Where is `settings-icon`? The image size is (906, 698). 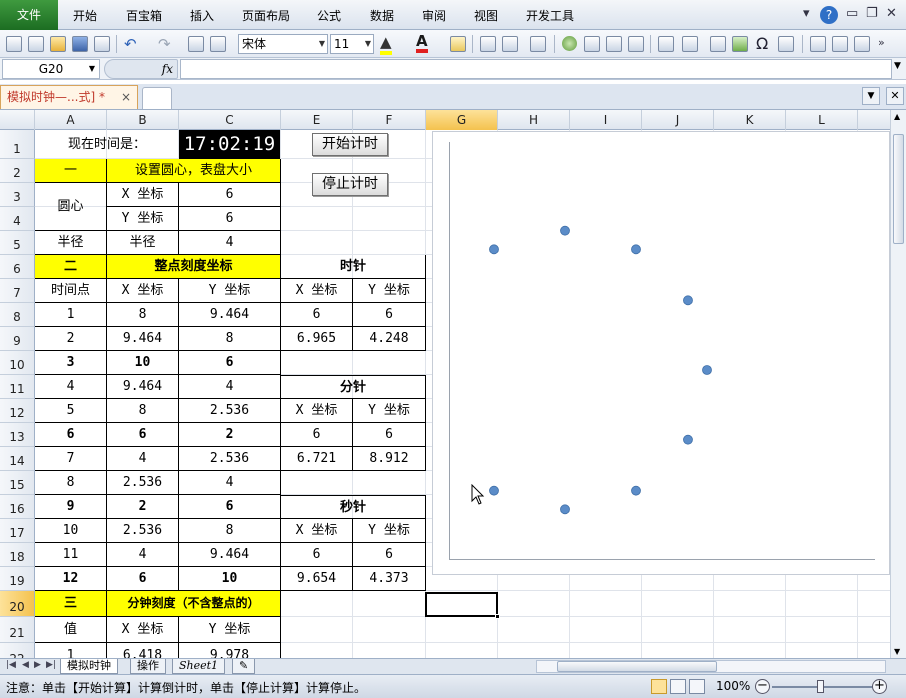 settings-icon is located at coordinates (862, 44).